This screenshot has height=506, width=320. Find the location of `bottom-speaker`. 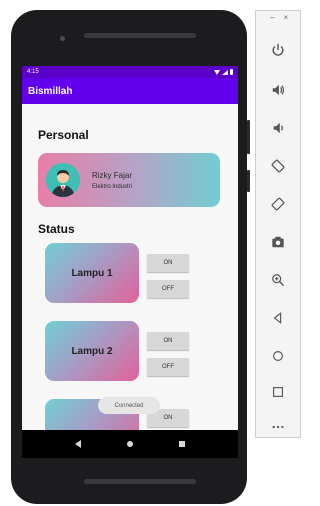

bottom-speaker is located at coordinates (140, 481).